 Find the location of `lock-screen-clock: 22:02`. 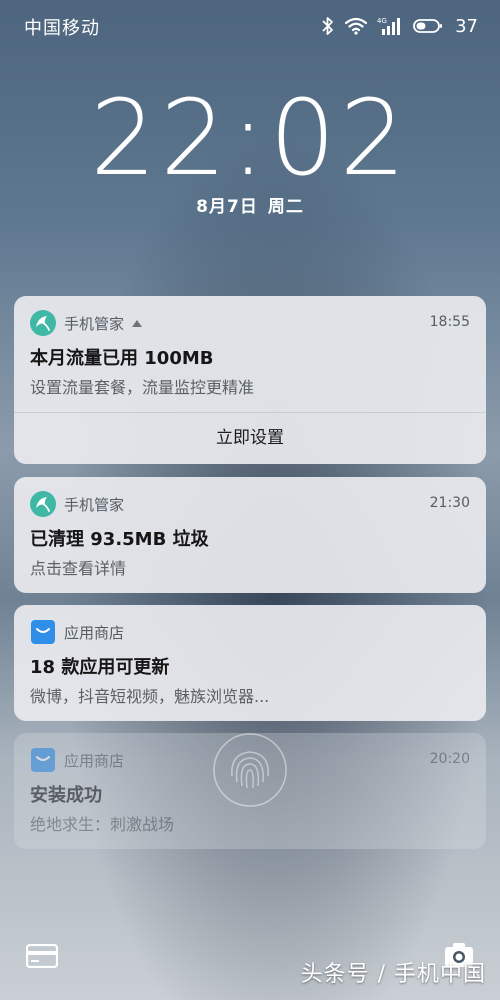

lock-screen-clock: 22:02 is located at coordinates (250, 138).